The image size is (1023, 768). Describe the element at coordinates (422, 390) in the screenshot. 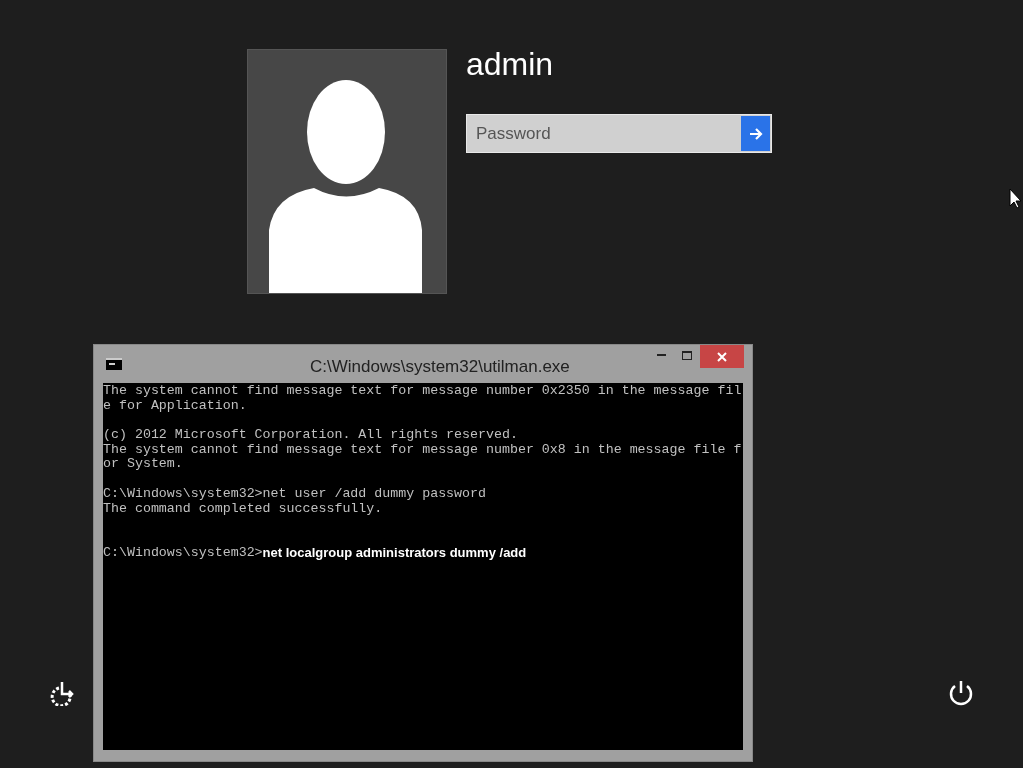

I see `console-line: The system cannot find message text for message number 0x2350 in the message fil` at that location.